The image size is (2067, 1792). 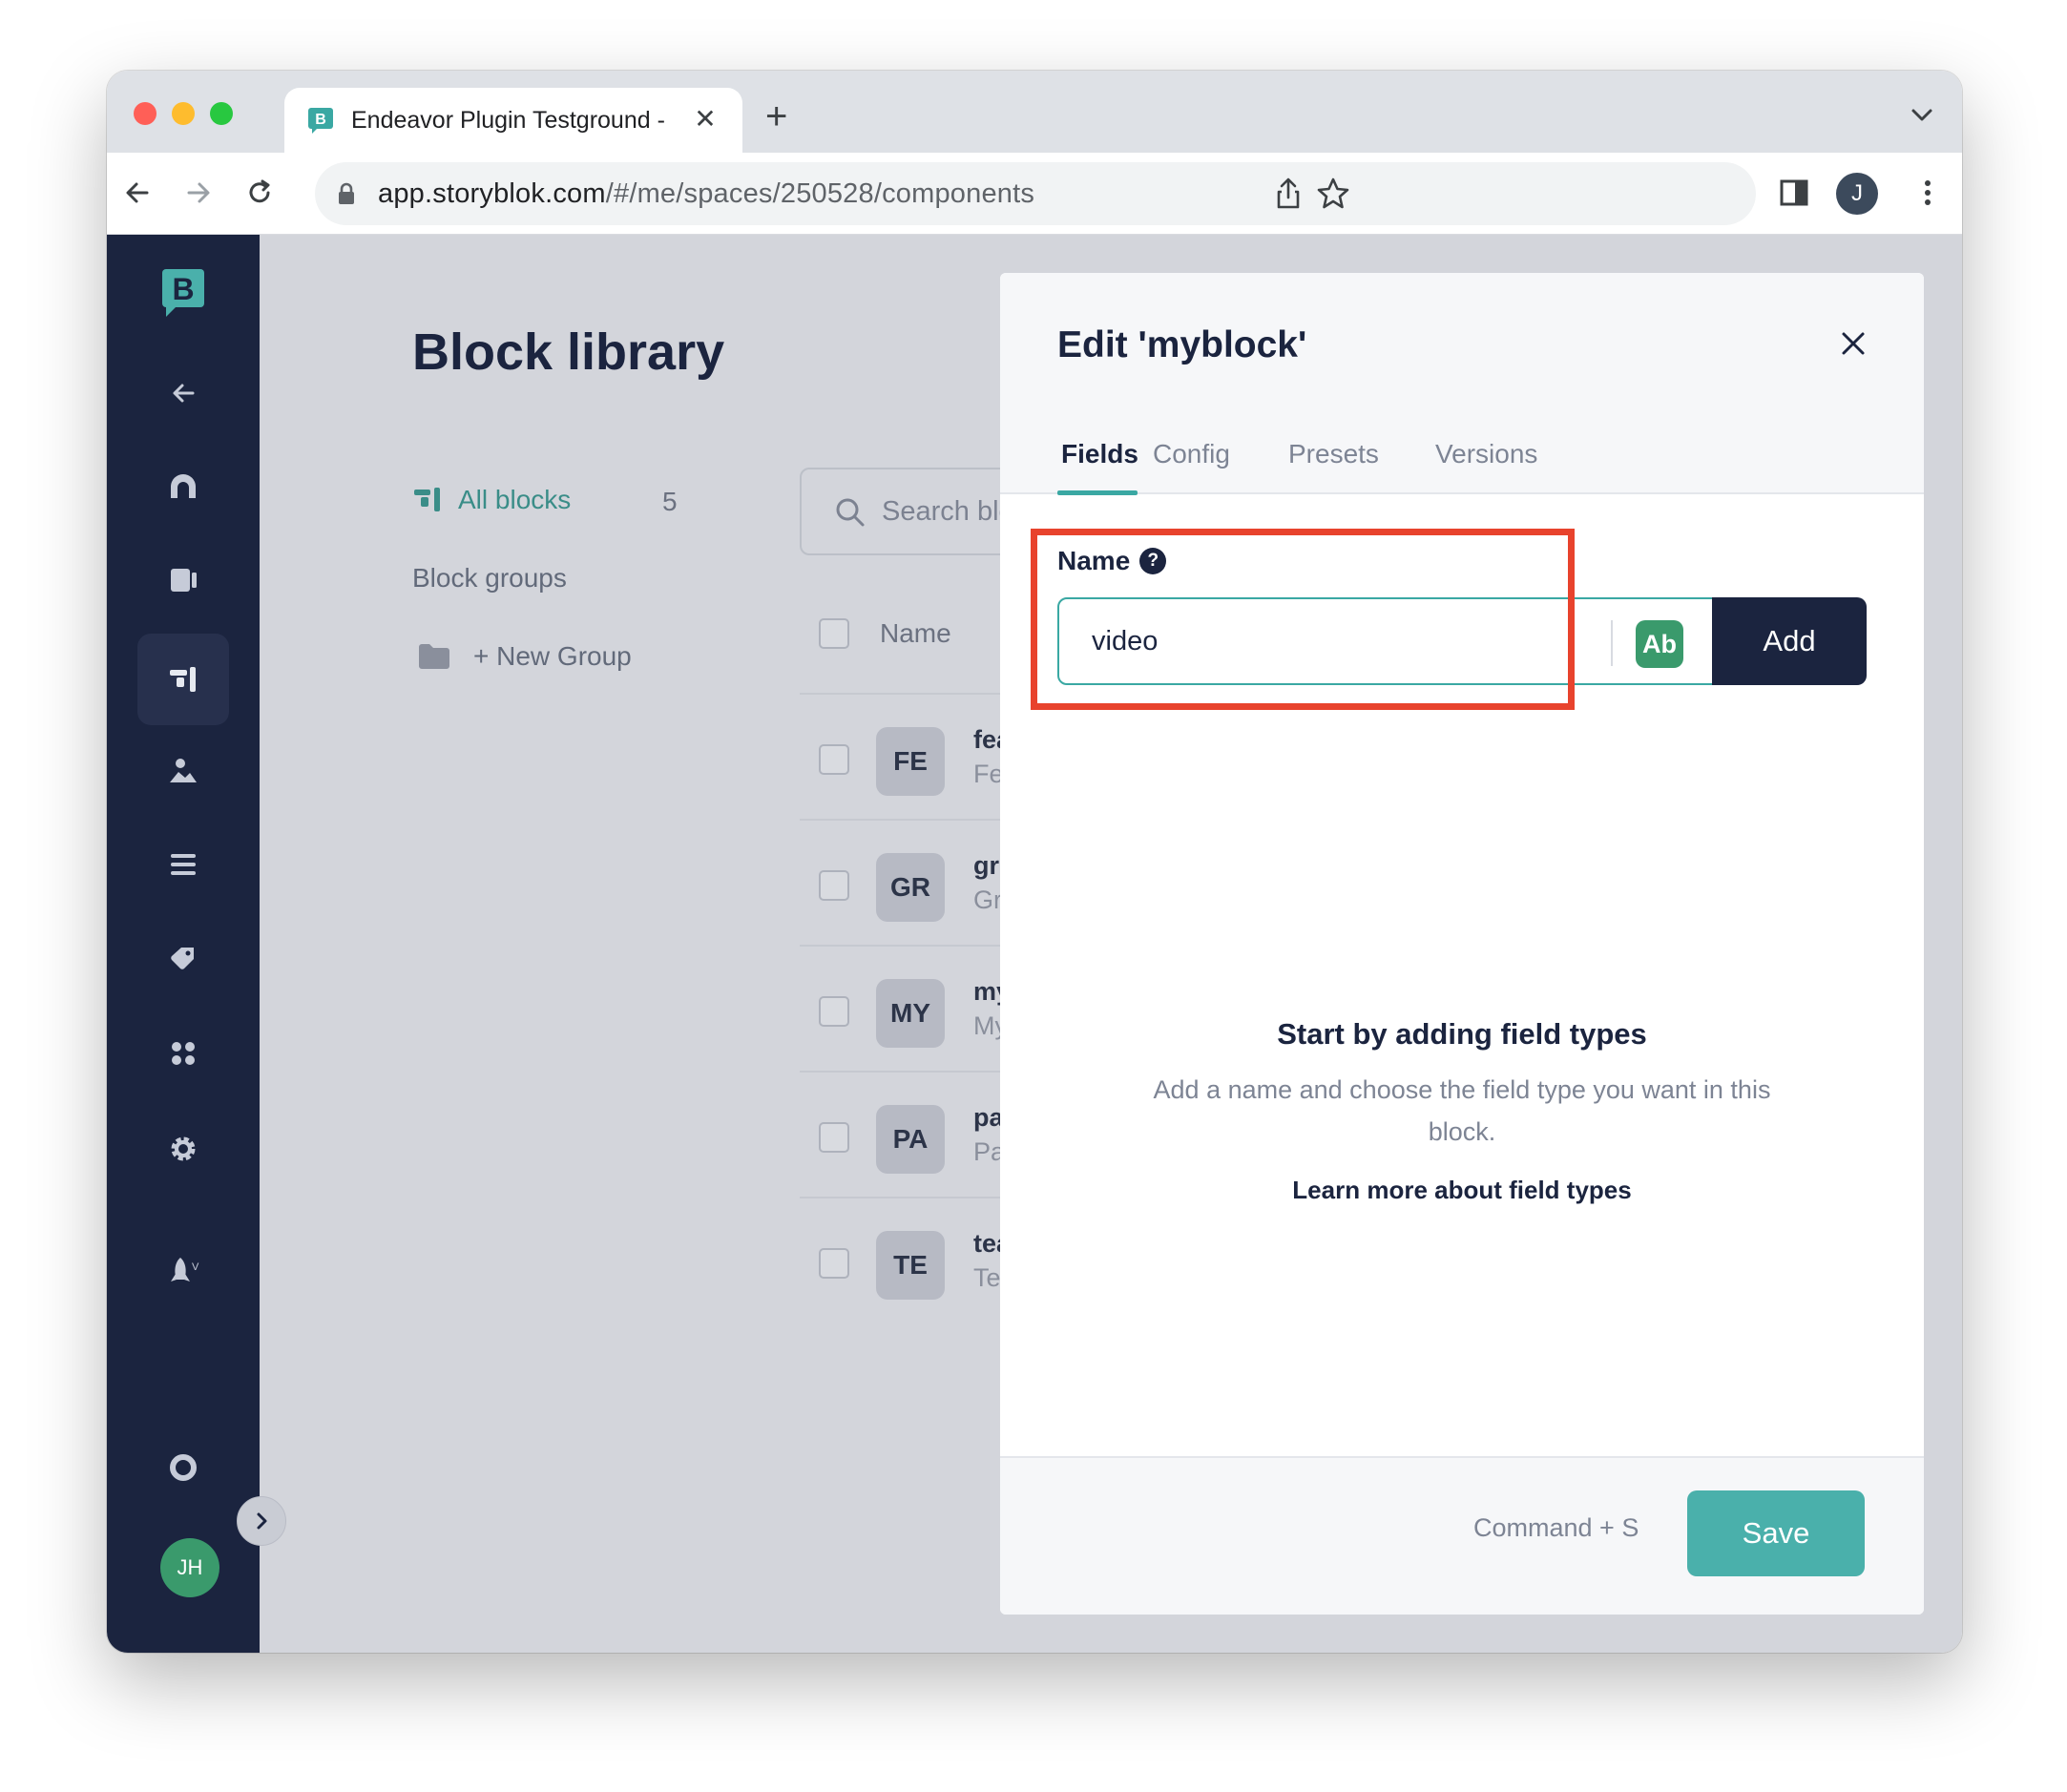 What do you see at coordinates (183, 771) in the screenshot?
I see `assets-icon` at bounding box center [183, 771].